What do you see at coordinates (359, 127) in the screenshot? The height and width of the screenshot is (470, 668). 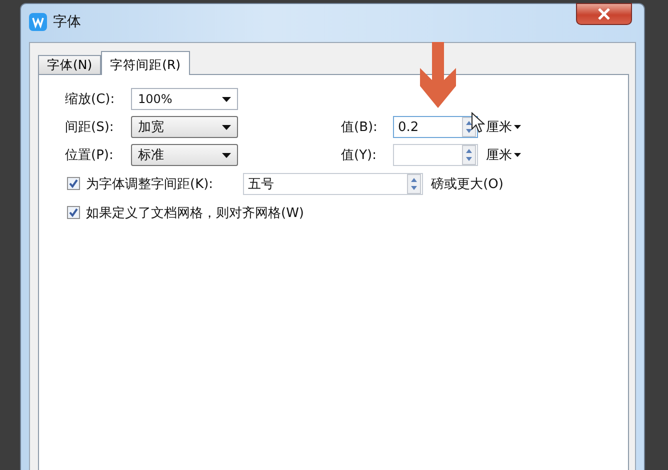 I see `field-label: 值(B):` at bounding box center [359, 127].